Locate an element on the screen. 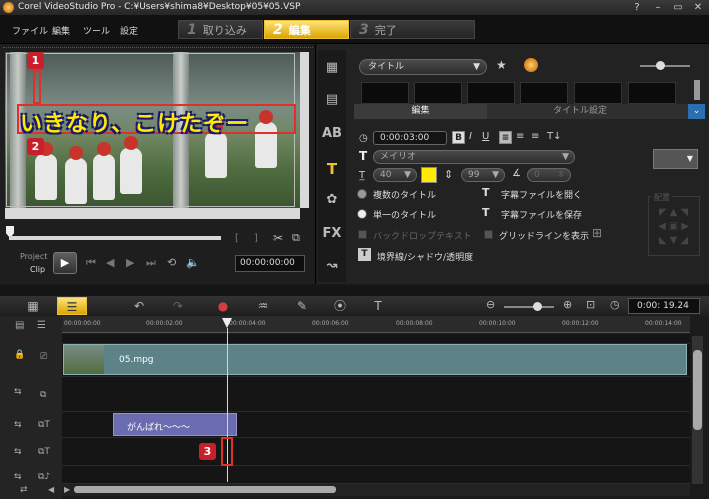  menu-orb-icon is located at coordinates (531, 65).